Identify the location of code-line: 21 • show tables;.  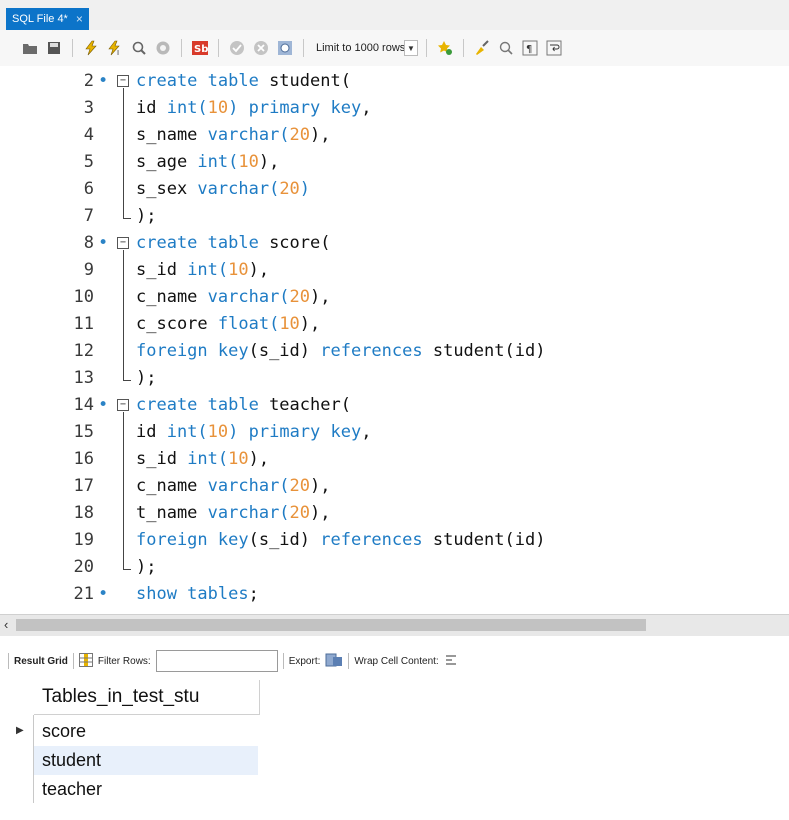
(394, 594).